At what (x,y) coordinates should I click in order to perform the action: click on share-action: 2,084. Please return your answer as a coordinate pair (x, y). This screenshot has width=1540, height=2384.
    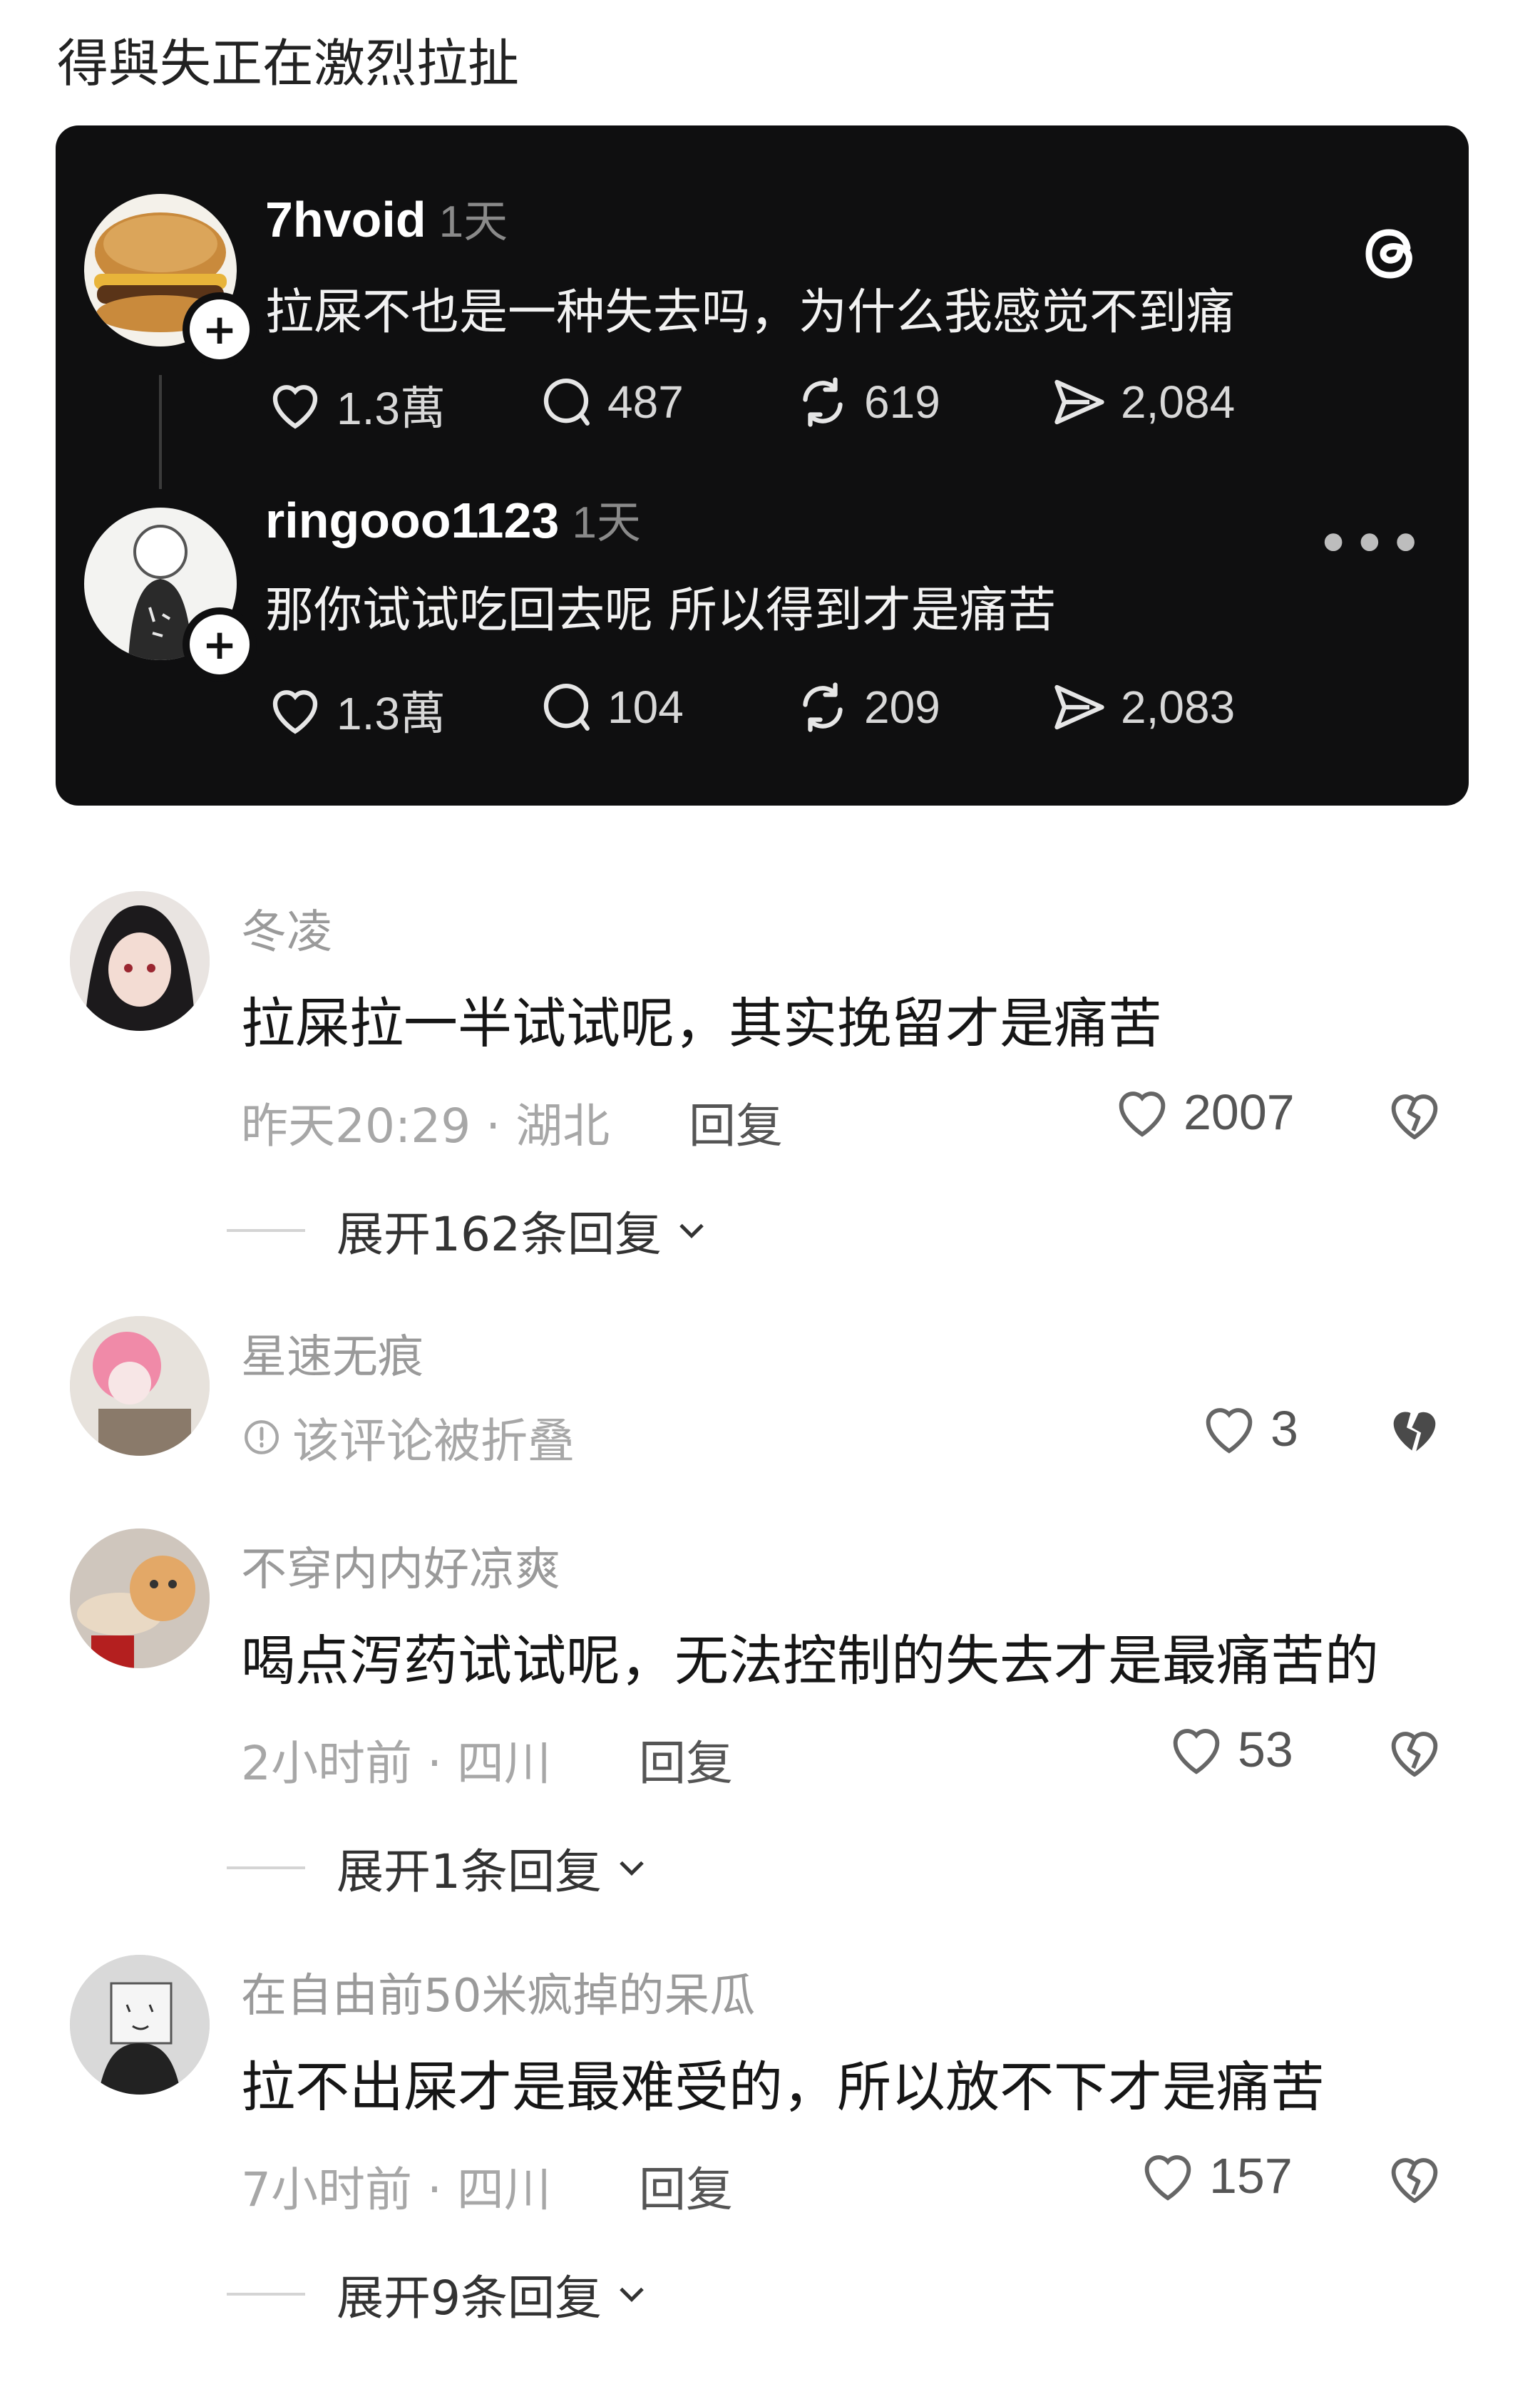
    Looking at the image, I should click on (1142, 402).